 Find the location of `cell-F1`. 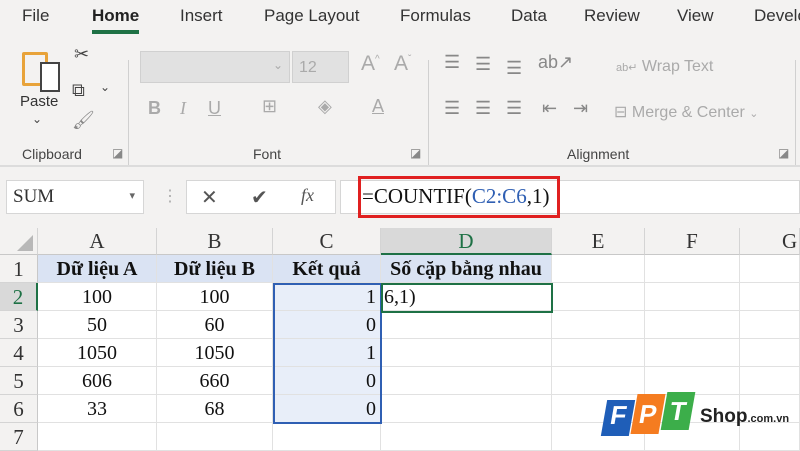

cell-F1 is located at coordinates (692, 269).